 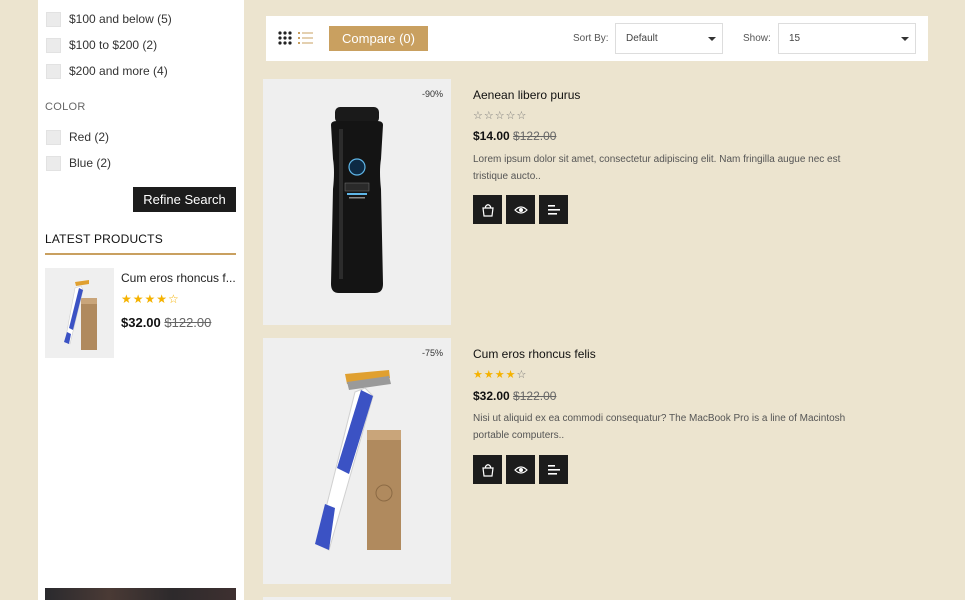 I want to click on discount-badge: -75%, so click(x=432, y=353).